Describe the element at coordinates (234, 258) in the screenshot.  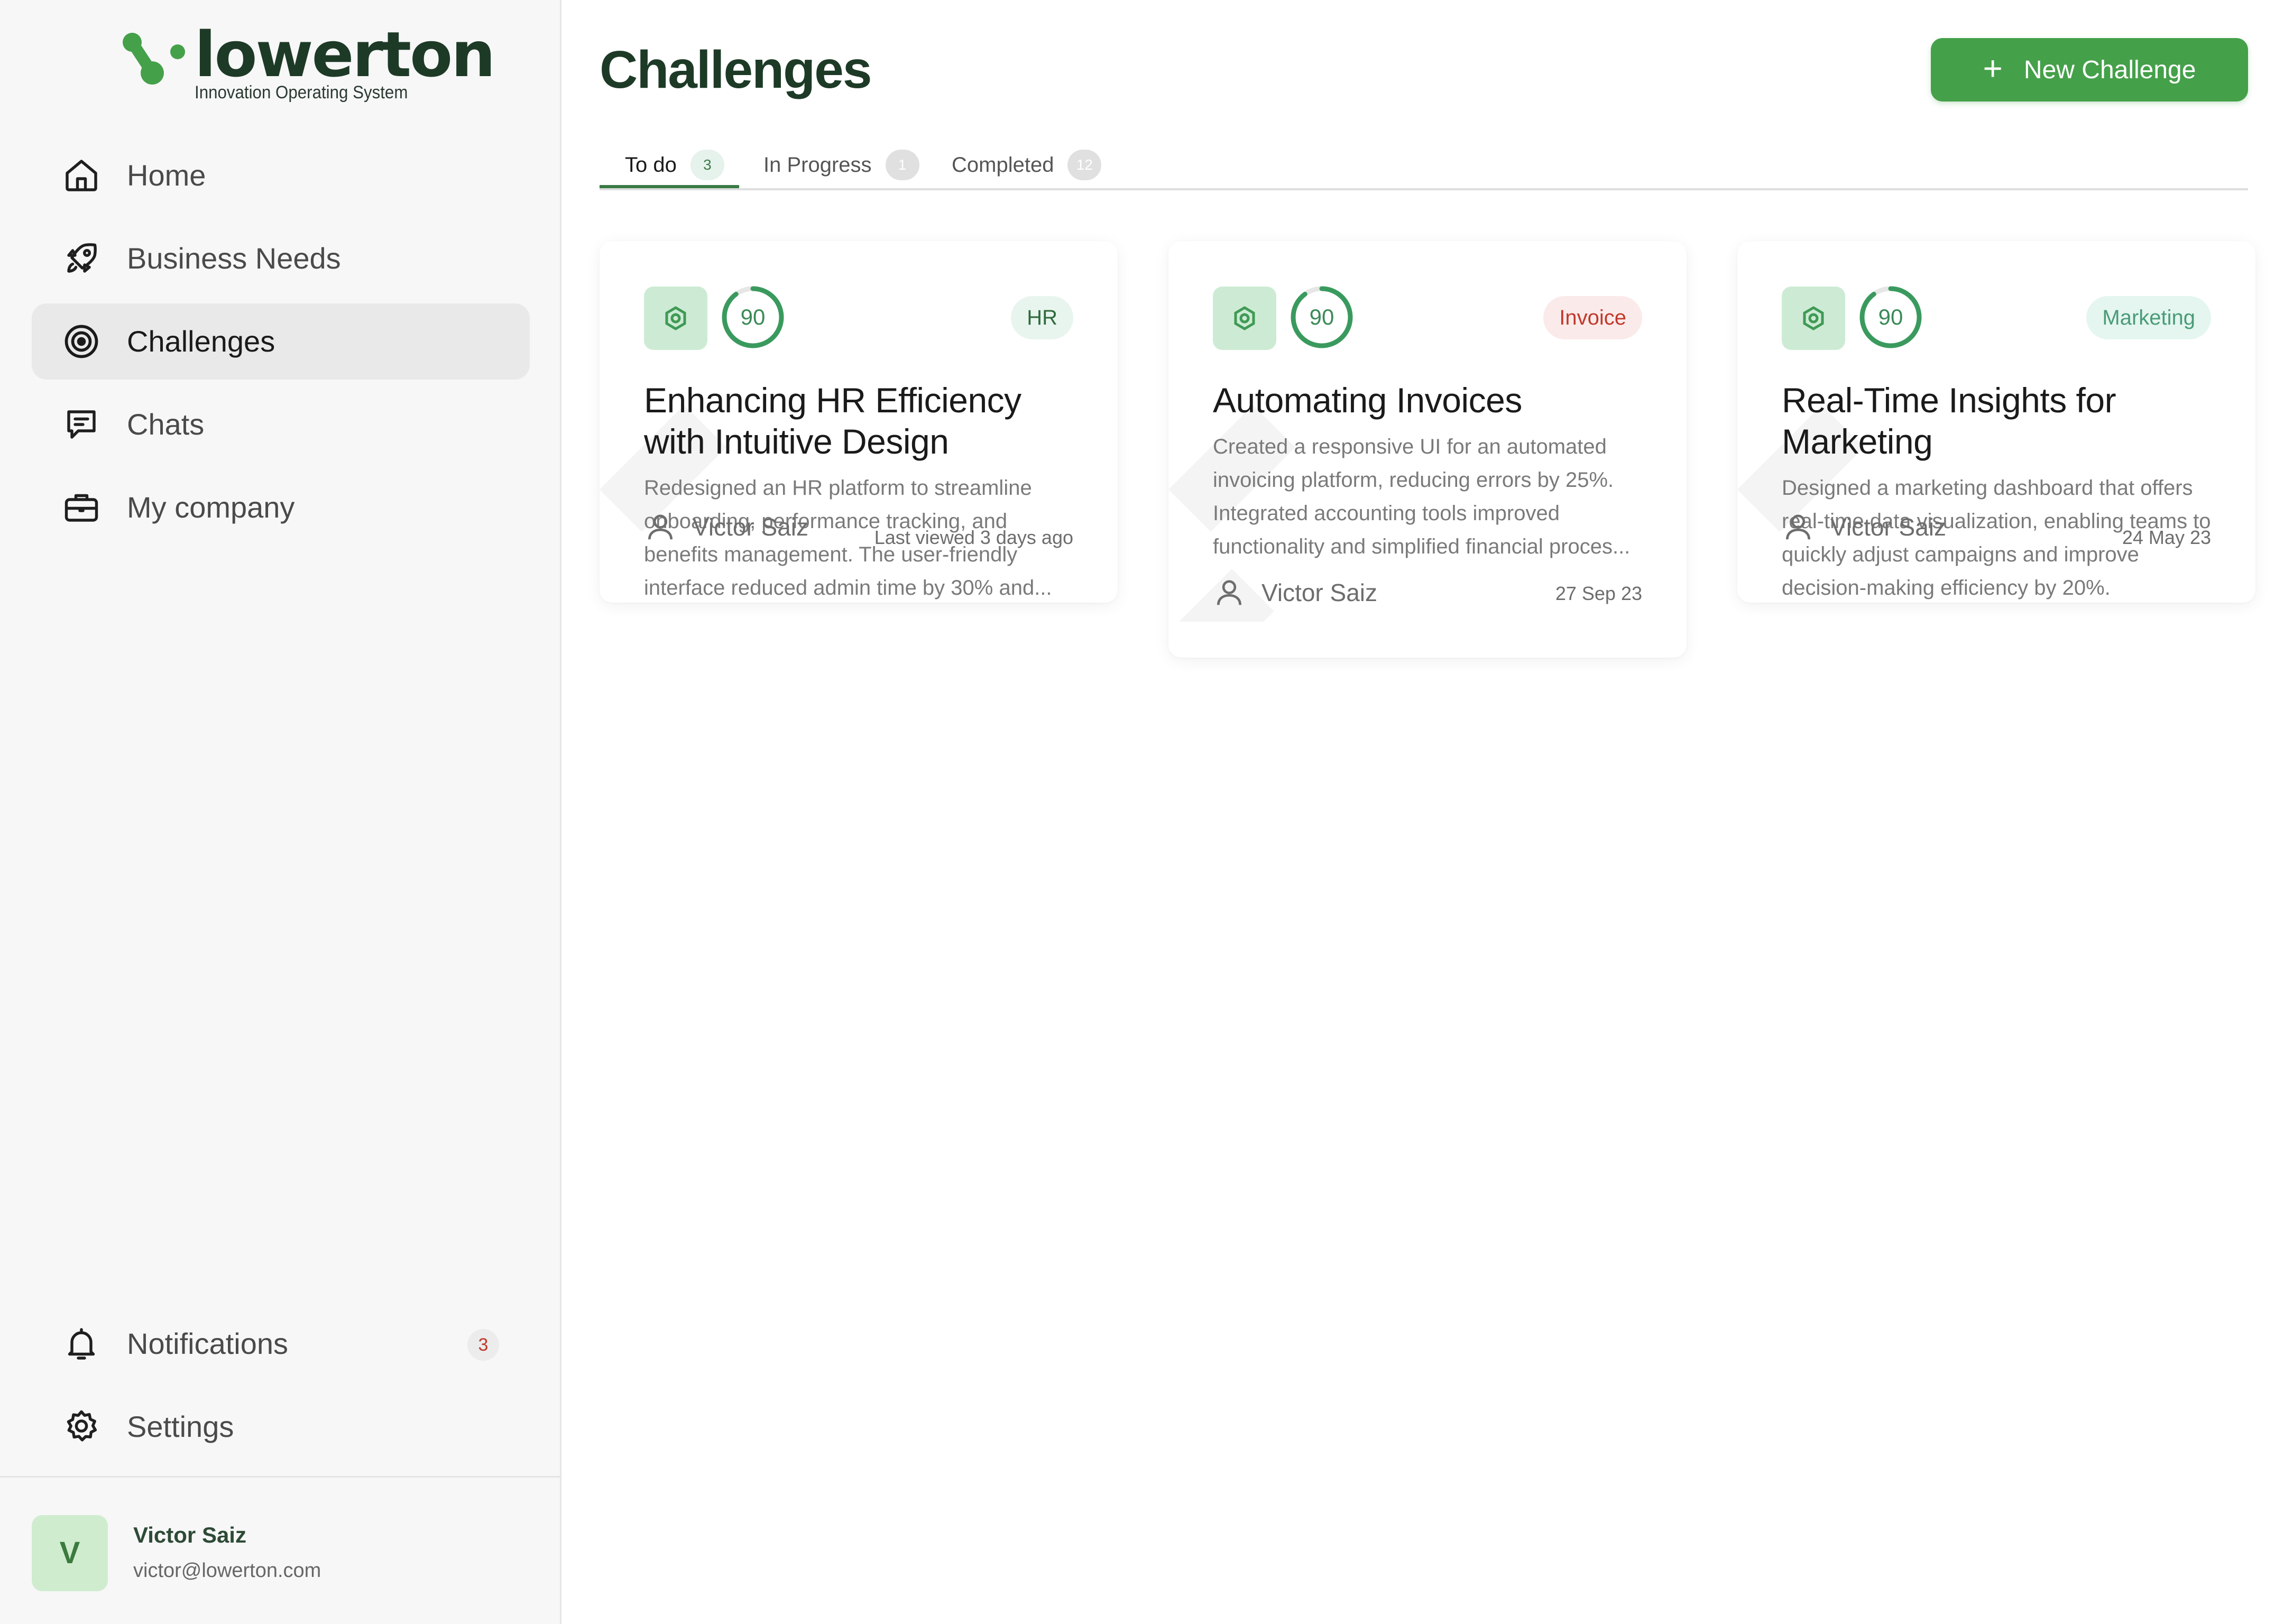
I see `sidebar-item-label: Business Needs` at that location.